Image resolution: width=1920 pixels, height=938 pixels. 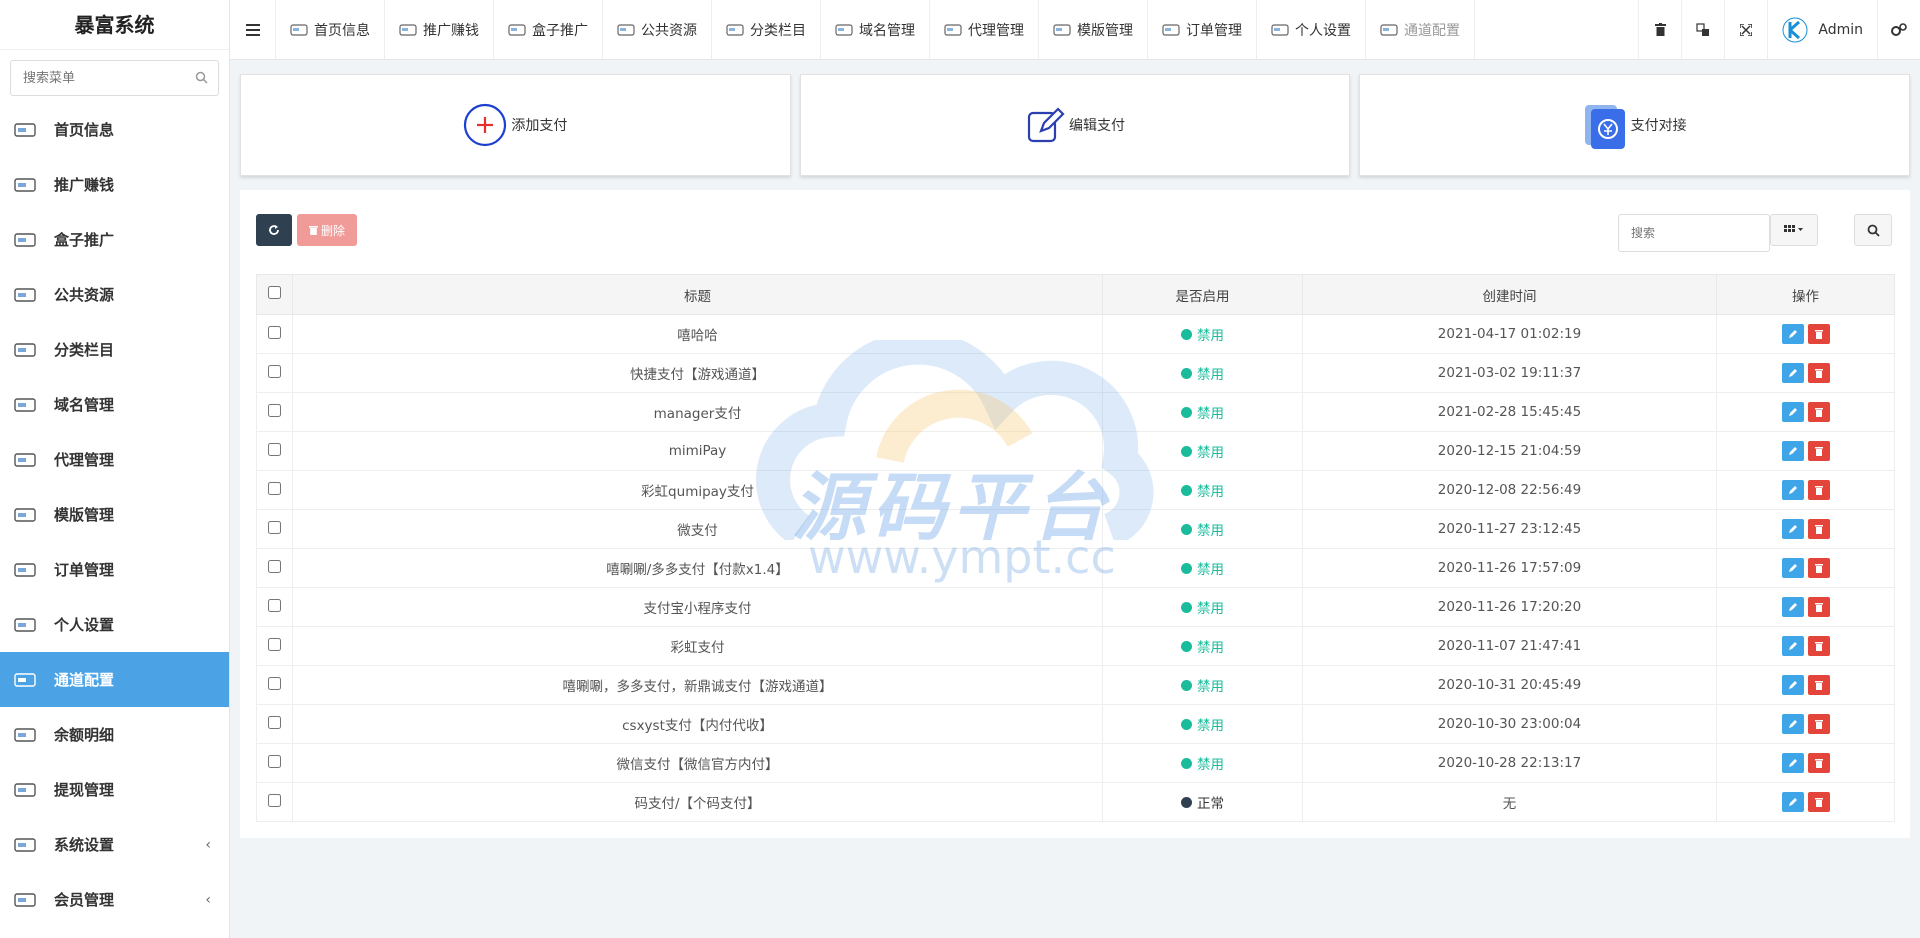 What do you see at coordinates (114, 184) in the screenshot?
I see `sidebar-item-1: 推广赚钱` at bounding box center [114, 184].